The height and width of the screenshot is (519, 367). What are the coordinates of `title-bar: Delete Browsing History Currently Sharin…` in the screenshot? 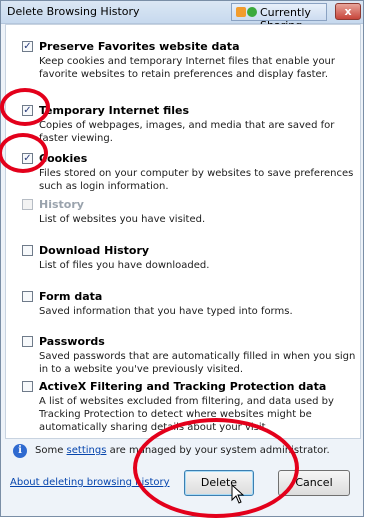 It's located at (182, 16).